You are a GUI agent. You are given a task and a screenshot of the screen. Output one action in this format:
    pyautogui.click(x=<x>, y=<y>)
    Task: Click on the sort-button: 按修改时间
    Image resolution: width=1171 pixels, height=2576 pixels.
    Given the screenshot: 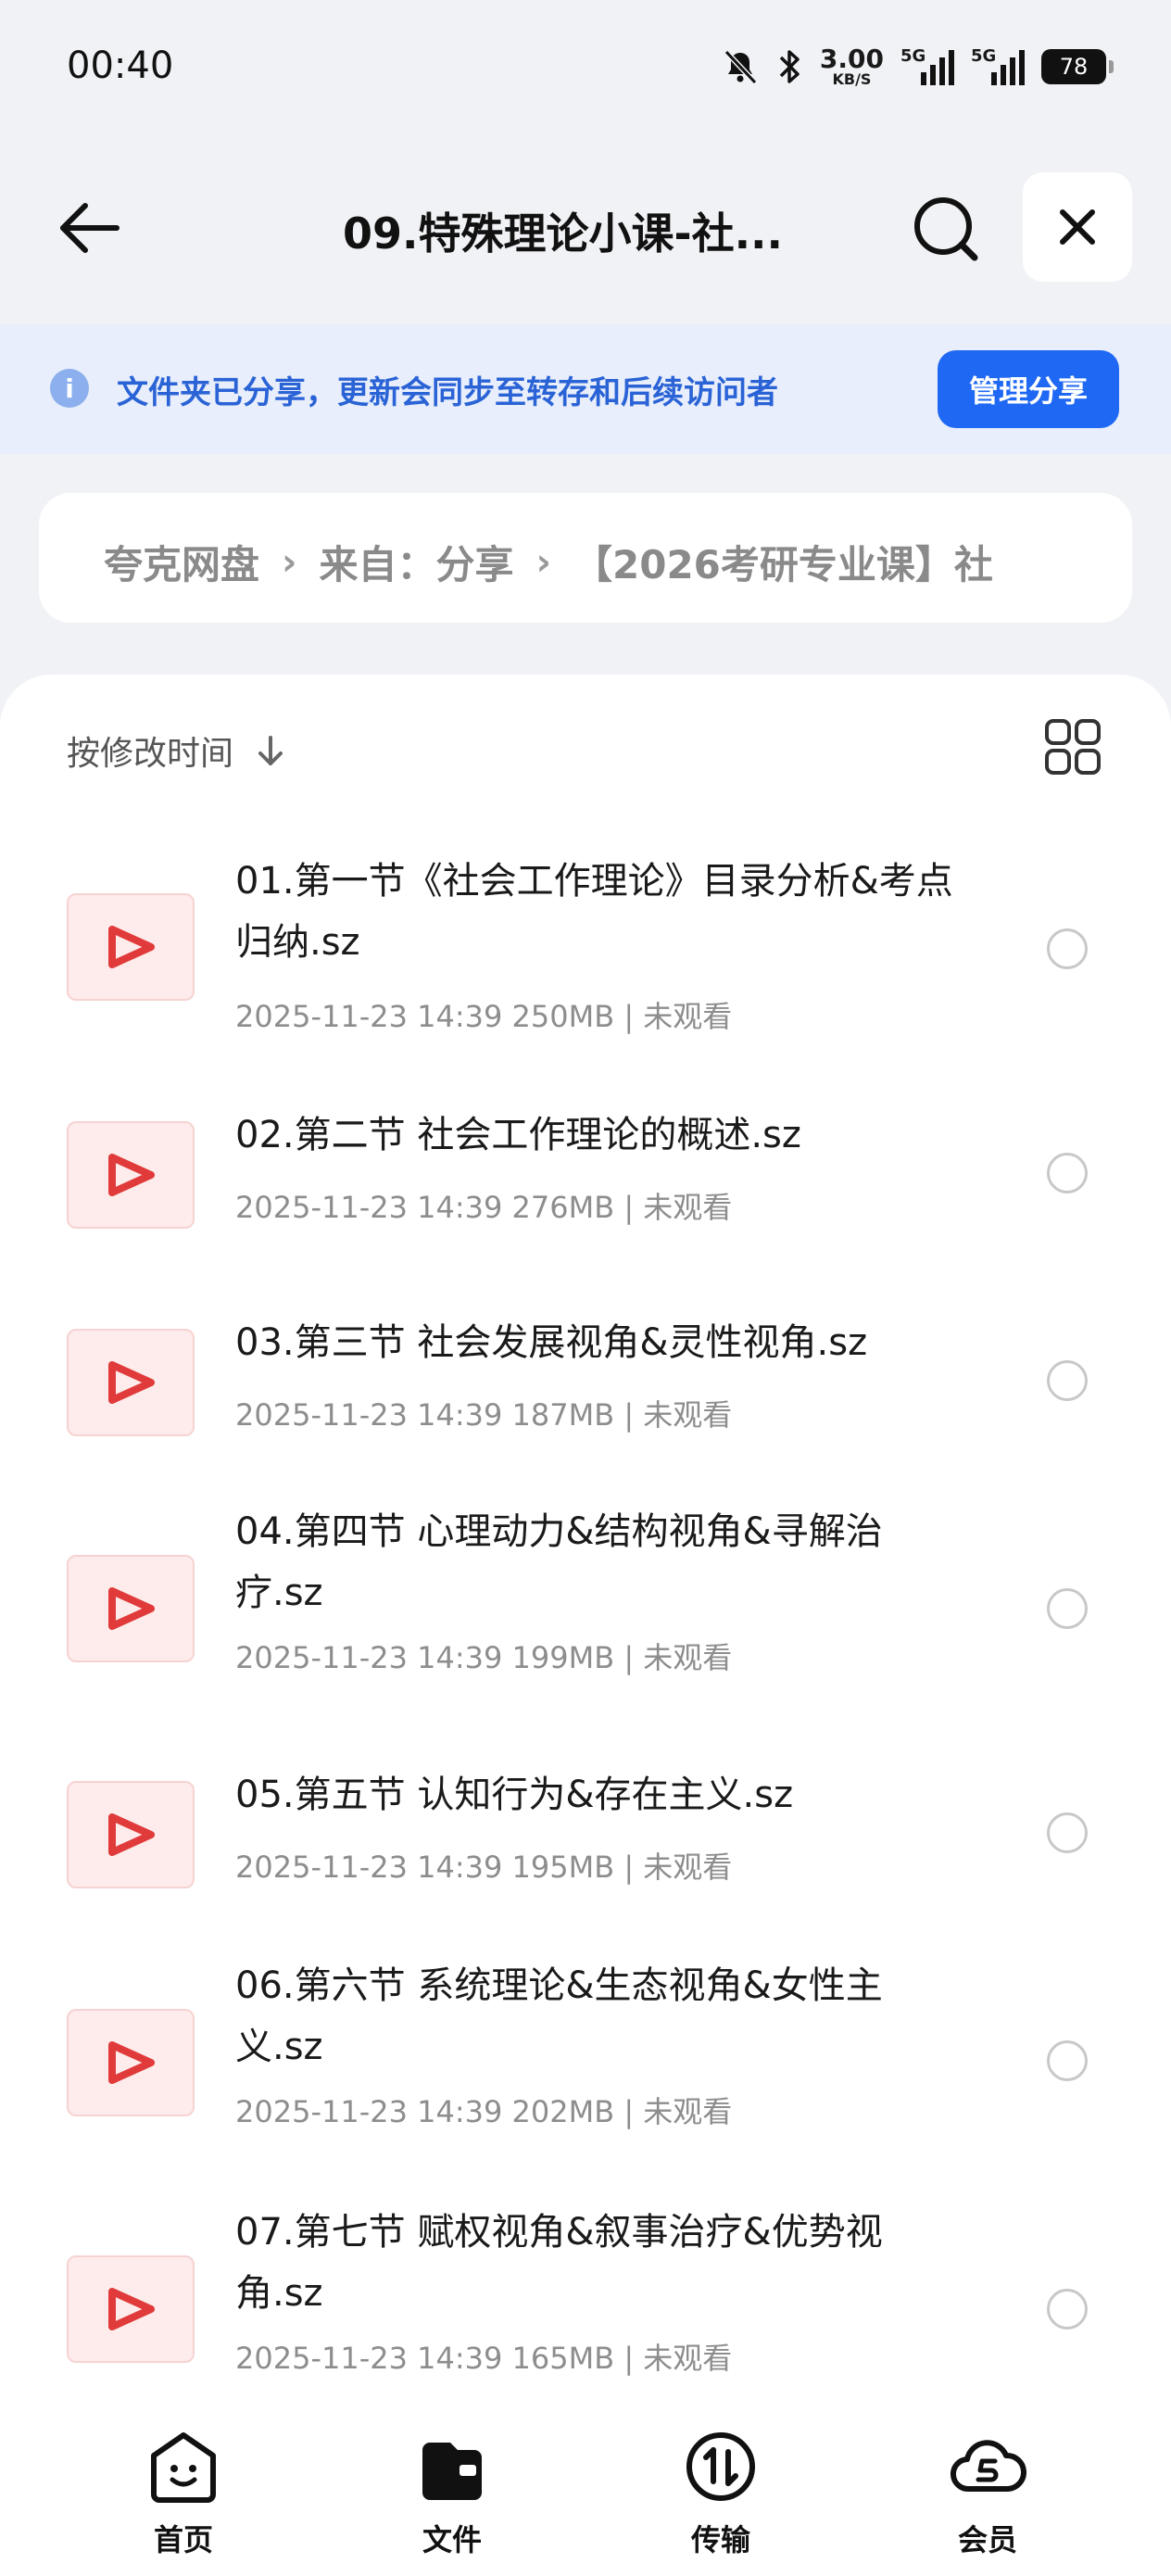 What is the action you would take?
    pyautogui.click(x=178, y=750)
    